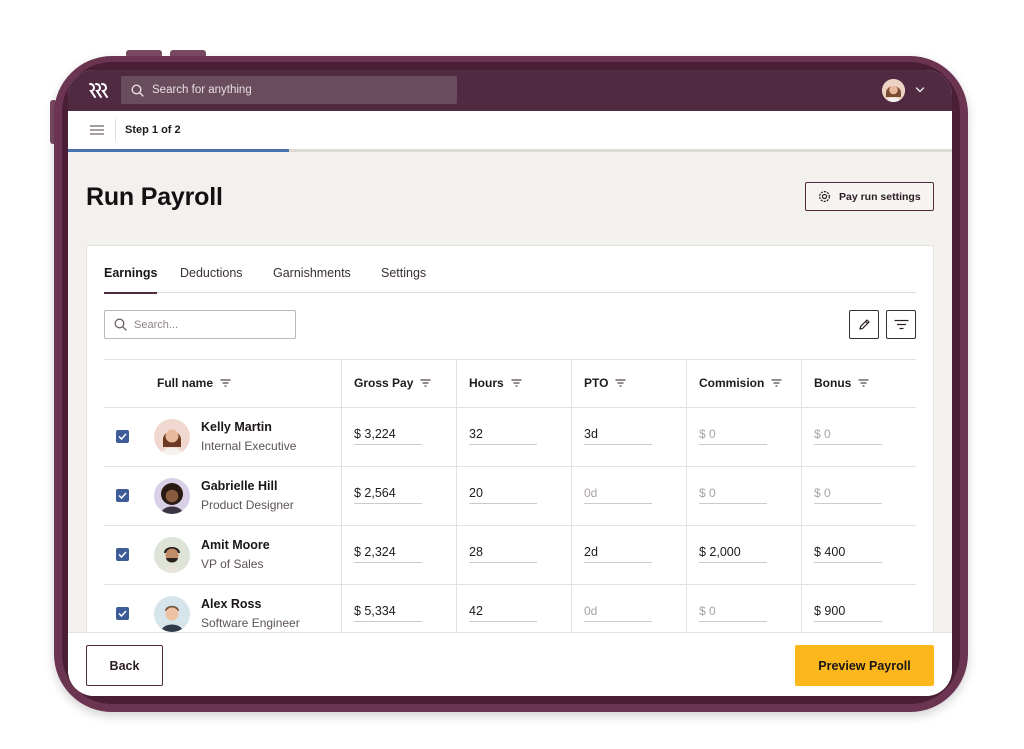 This screenshot has width=1024, height=749. Describe the element at coordinates (732, 383) in the screenshot. I see `column-header-label: Commision` at that location.